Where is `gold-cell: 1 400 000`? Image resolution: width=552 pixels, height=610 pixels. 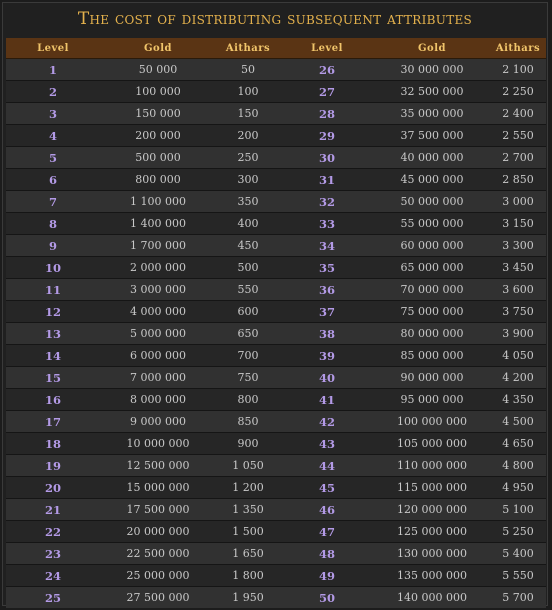
gold-cell: 1 400 000 is located at coordinates (158, 223).